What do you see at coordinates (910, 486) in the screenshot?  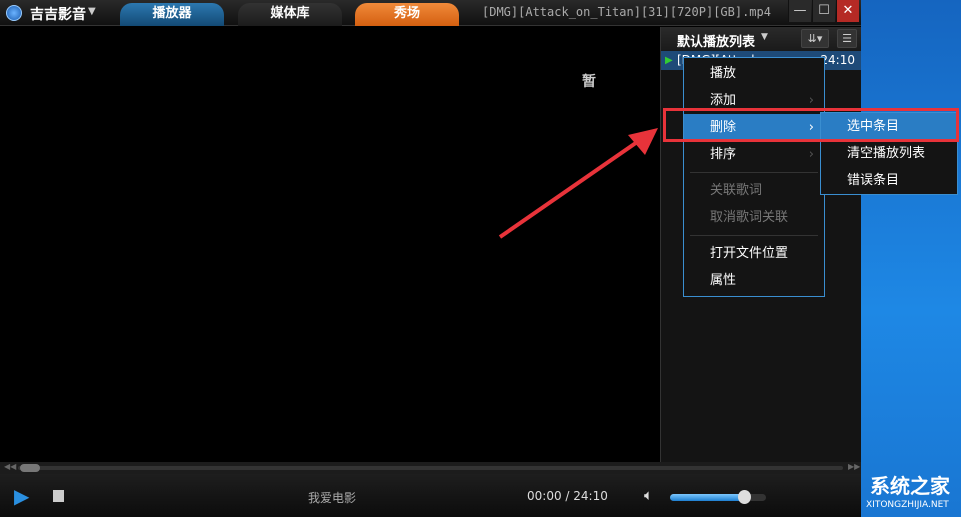 I see `watermark-text: 系统之家` at bounding box center [910, 486].